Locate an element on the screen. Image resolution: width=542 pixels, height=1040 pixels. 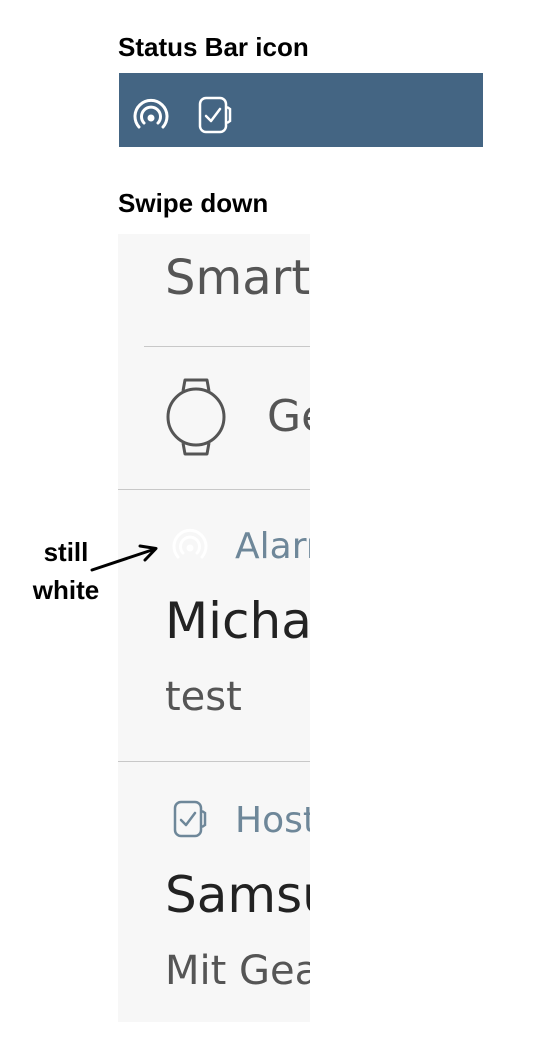
status-bar-heading: Status Bar icon is located at coordinates (213, 47).